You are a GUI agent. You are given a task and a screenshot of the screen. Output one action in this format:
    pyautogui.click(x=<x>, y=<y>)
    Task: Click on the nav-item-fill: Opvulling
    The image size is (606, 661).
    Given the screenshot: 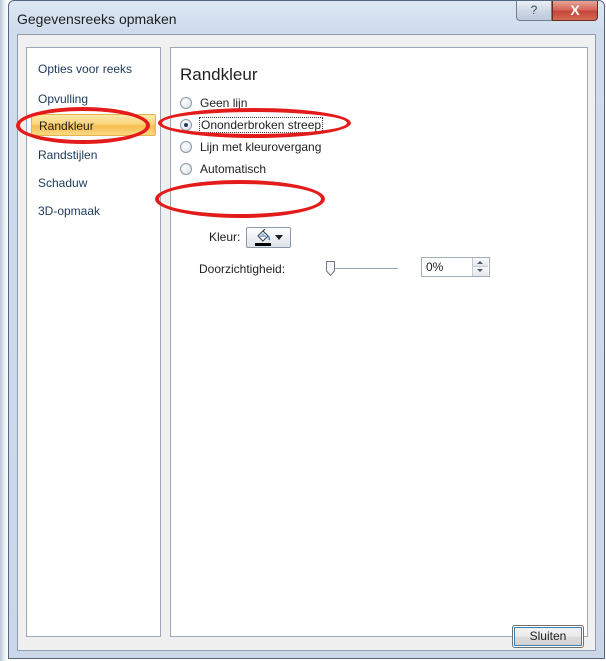 What is the action you would take?
    pyautogui.click(x=93, y=99)
    